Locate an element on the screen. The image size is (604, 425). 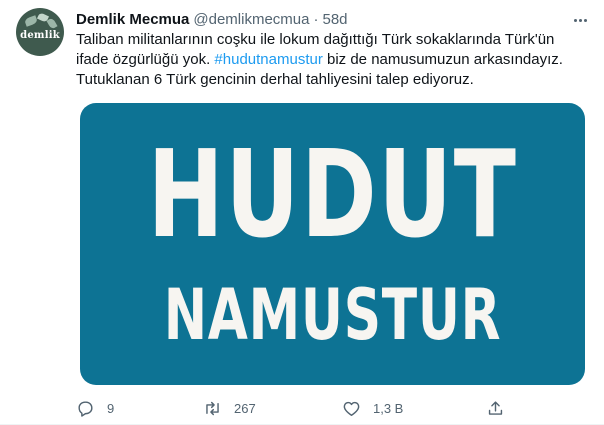
hashtag-link: #hudutnamustur is located at coordinates (268, 59).